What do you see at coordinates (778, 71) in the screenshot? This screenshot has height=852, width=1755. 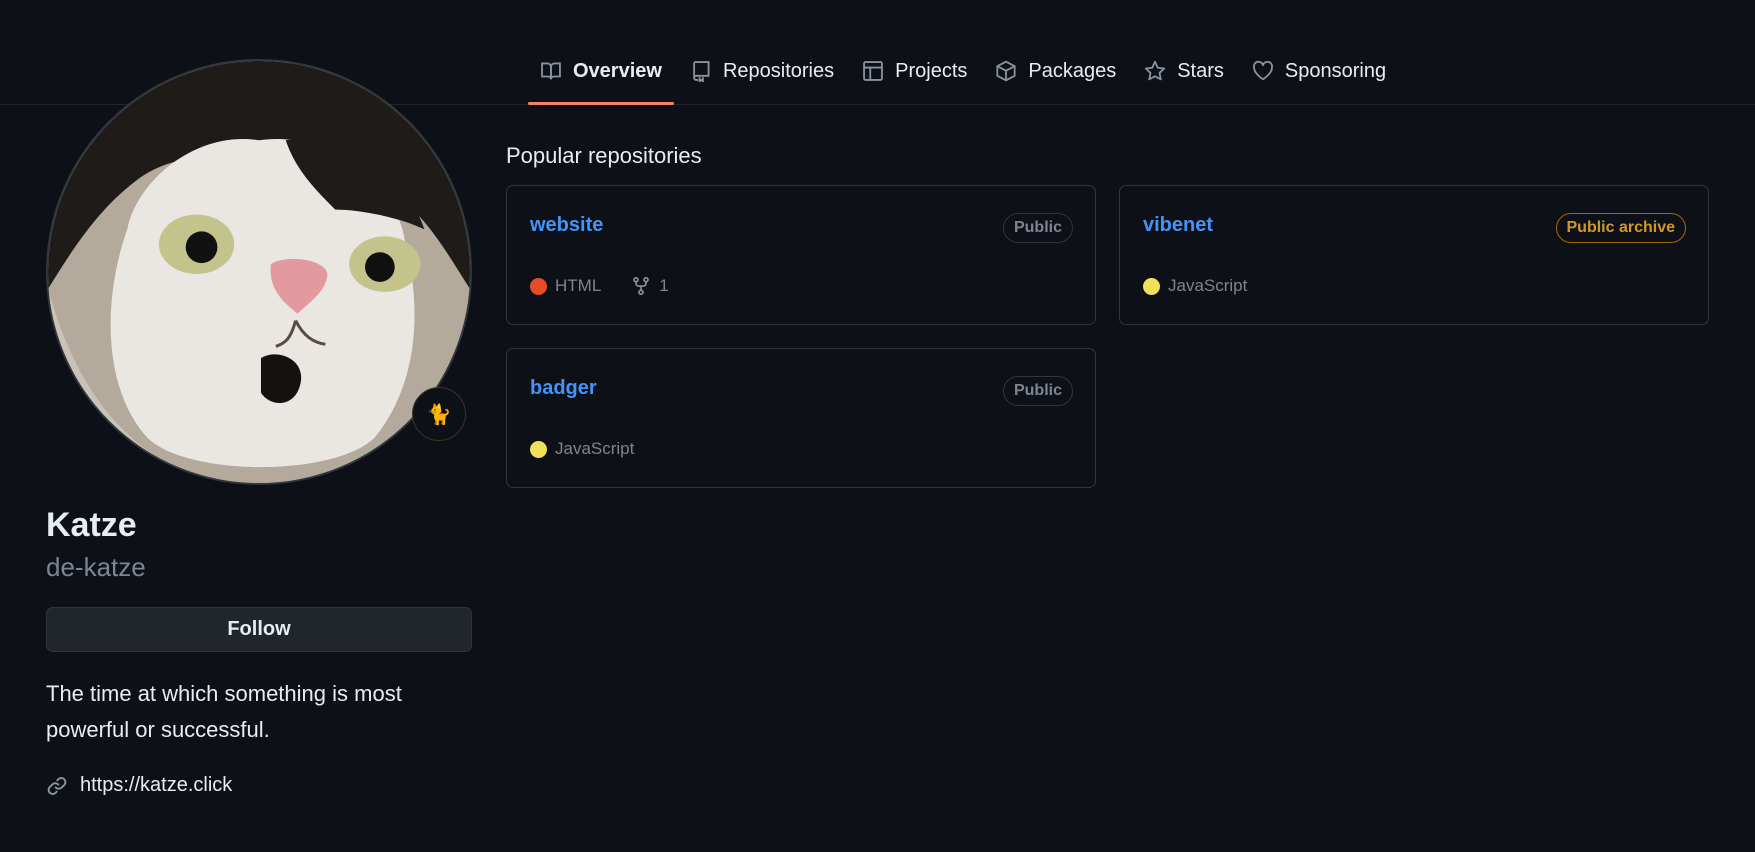 I see `tab-label: Repositories` at bounding box center [778, 71].